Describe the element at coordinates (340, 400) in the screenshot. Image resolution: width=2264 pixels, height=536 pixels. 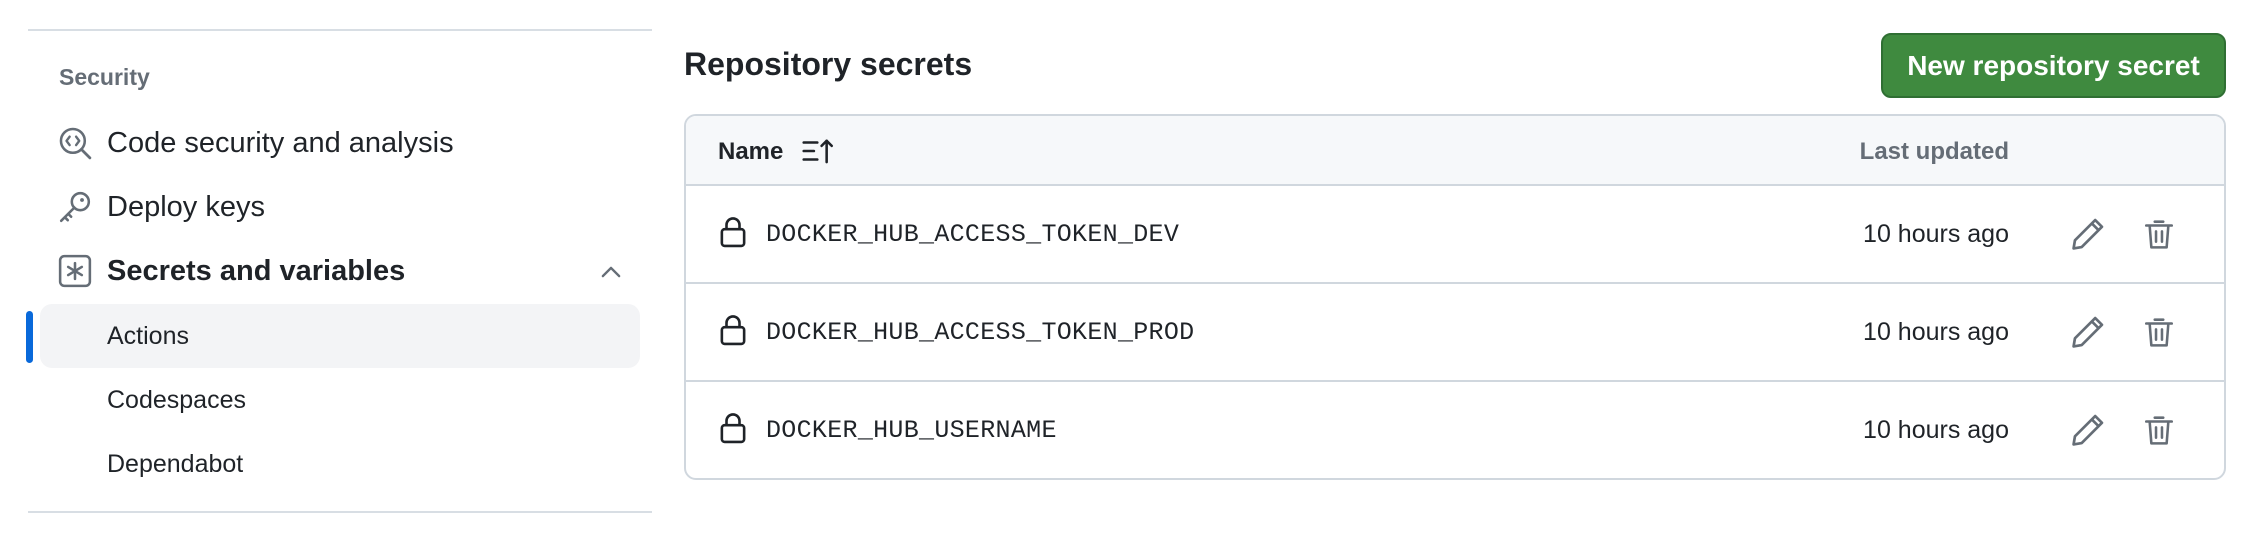
I see `sidebar-subitem-codespaces: Codespaces` at that location.